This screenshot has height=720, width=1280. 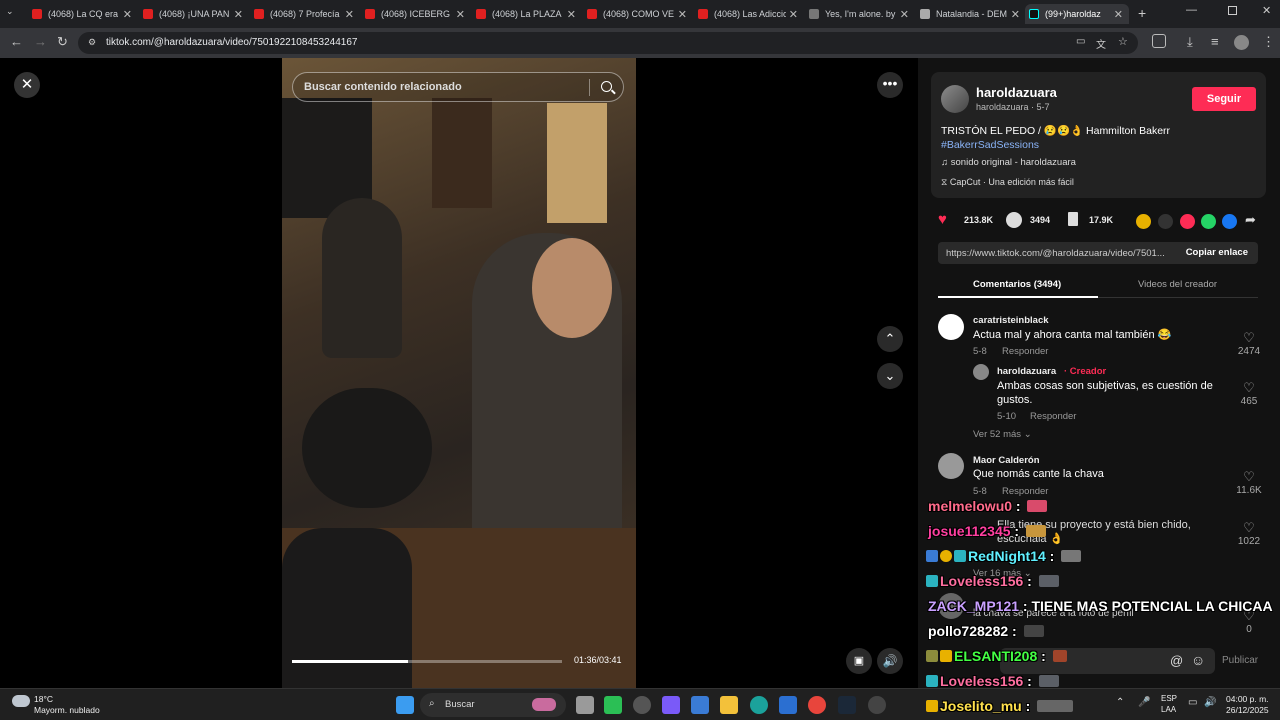 What do you see at coordinates (1017, 284) in the screenshot?
I see `tab-comments: Comentarios (3494)` at bounding box center [1017, 284].